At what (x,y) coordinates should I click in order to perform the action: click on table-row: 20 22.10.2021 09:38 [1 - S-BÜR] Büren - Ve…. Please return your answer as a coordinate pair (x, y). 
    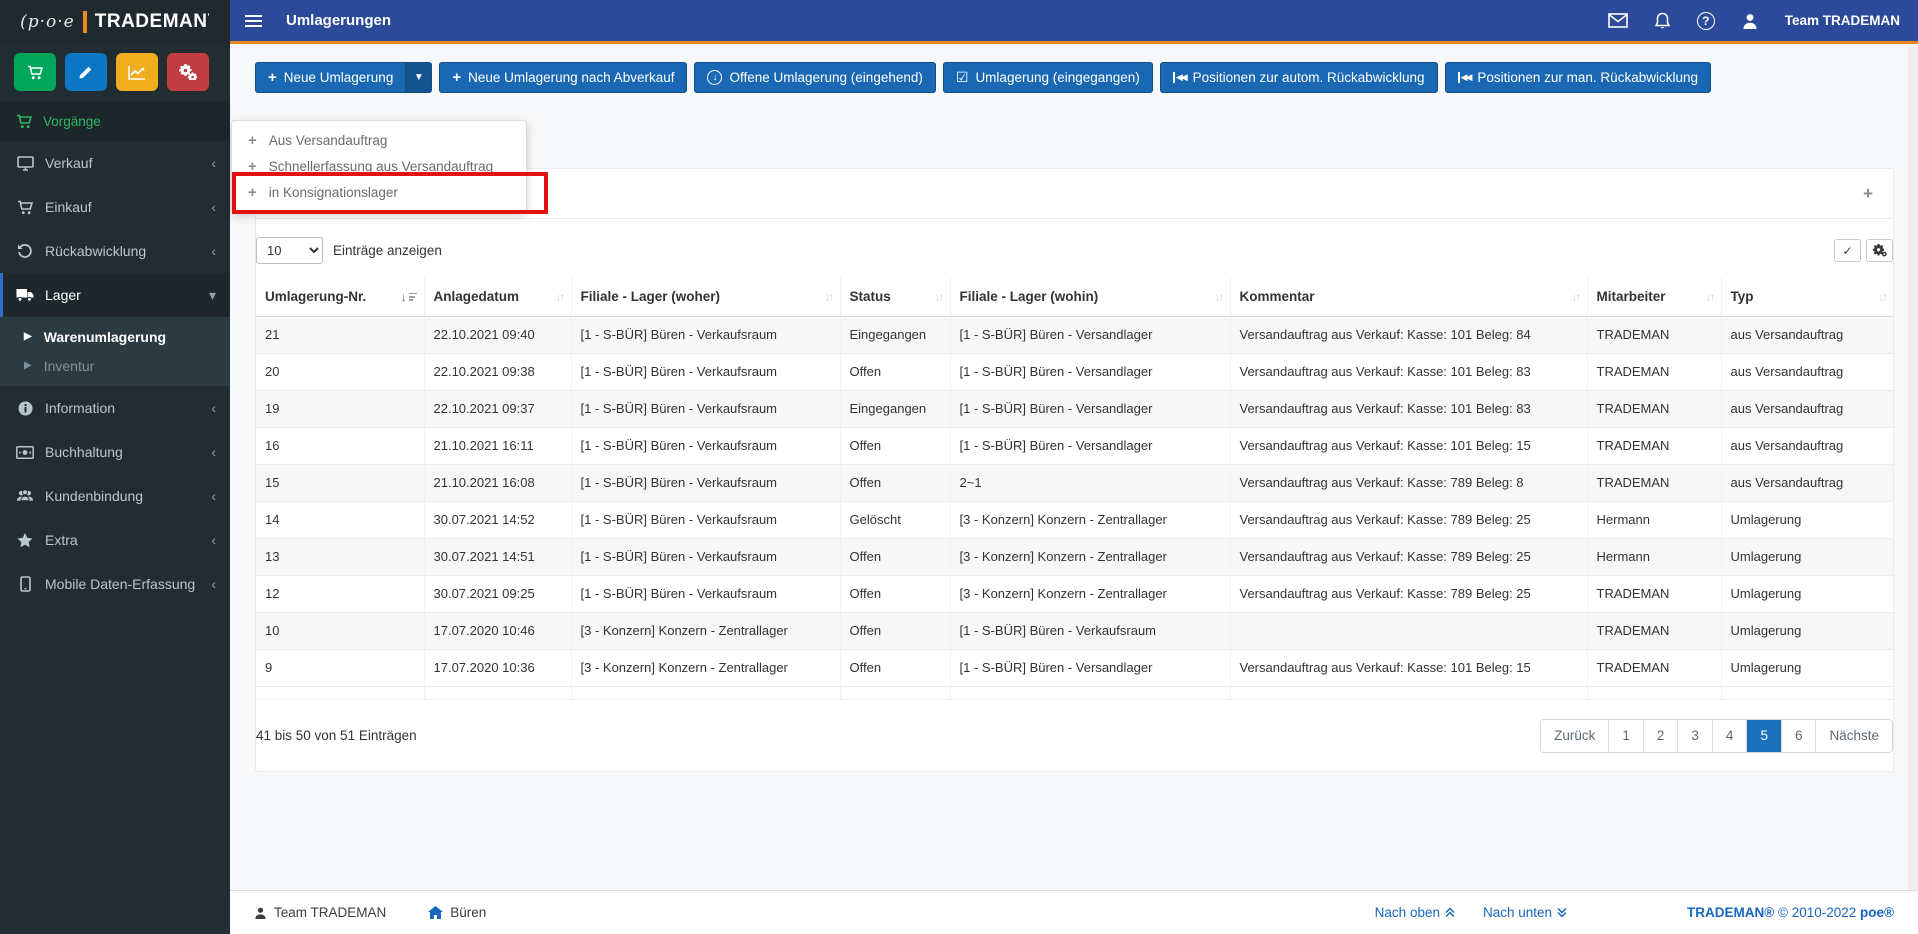
    Looking at the image, I should click on (1074, 372).